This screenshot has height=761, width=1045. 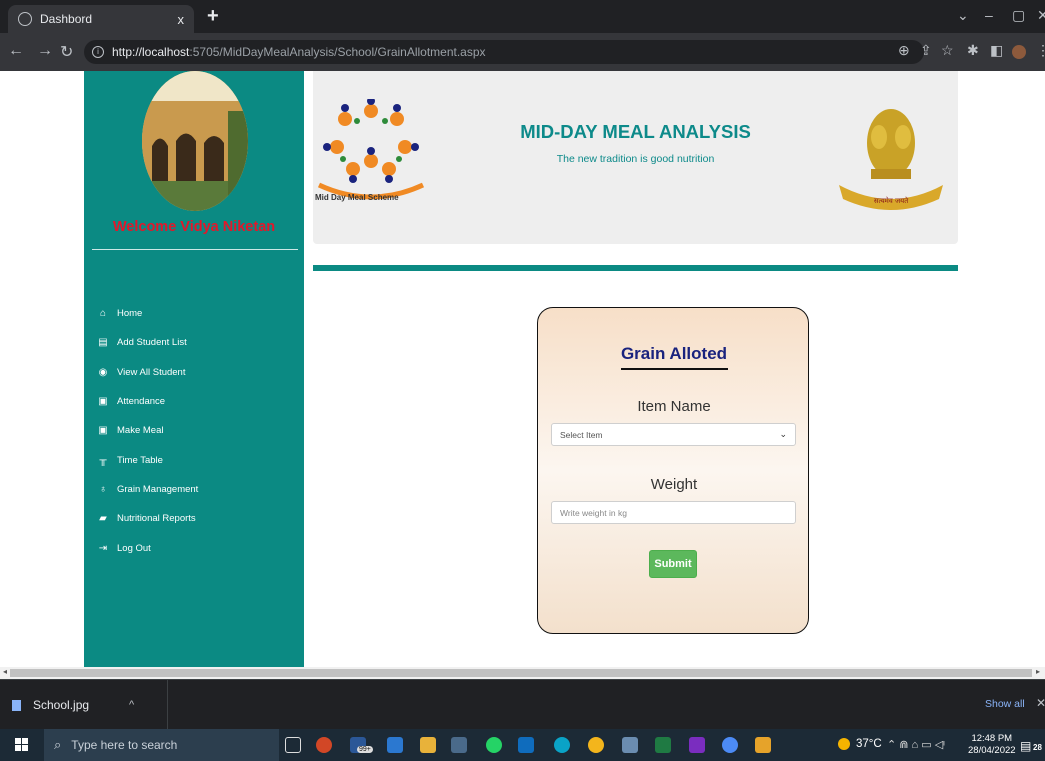 What do you see at coordinates (195, 141) in the screenshot?
I see `school-photo` at bounding box center [195, 141].